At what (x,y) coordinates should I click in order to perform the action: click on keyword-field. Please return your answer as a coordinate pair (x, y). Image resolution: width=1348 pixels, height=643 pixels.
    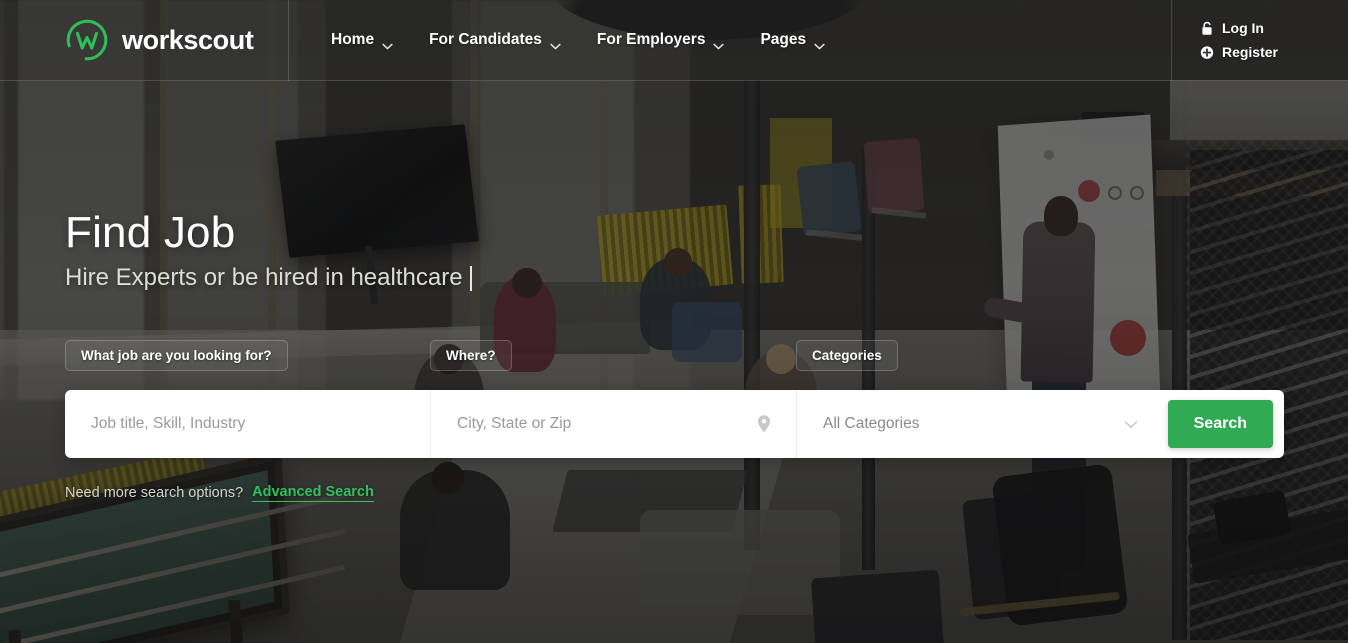
    Looking at the image, I should click on (248, 424).